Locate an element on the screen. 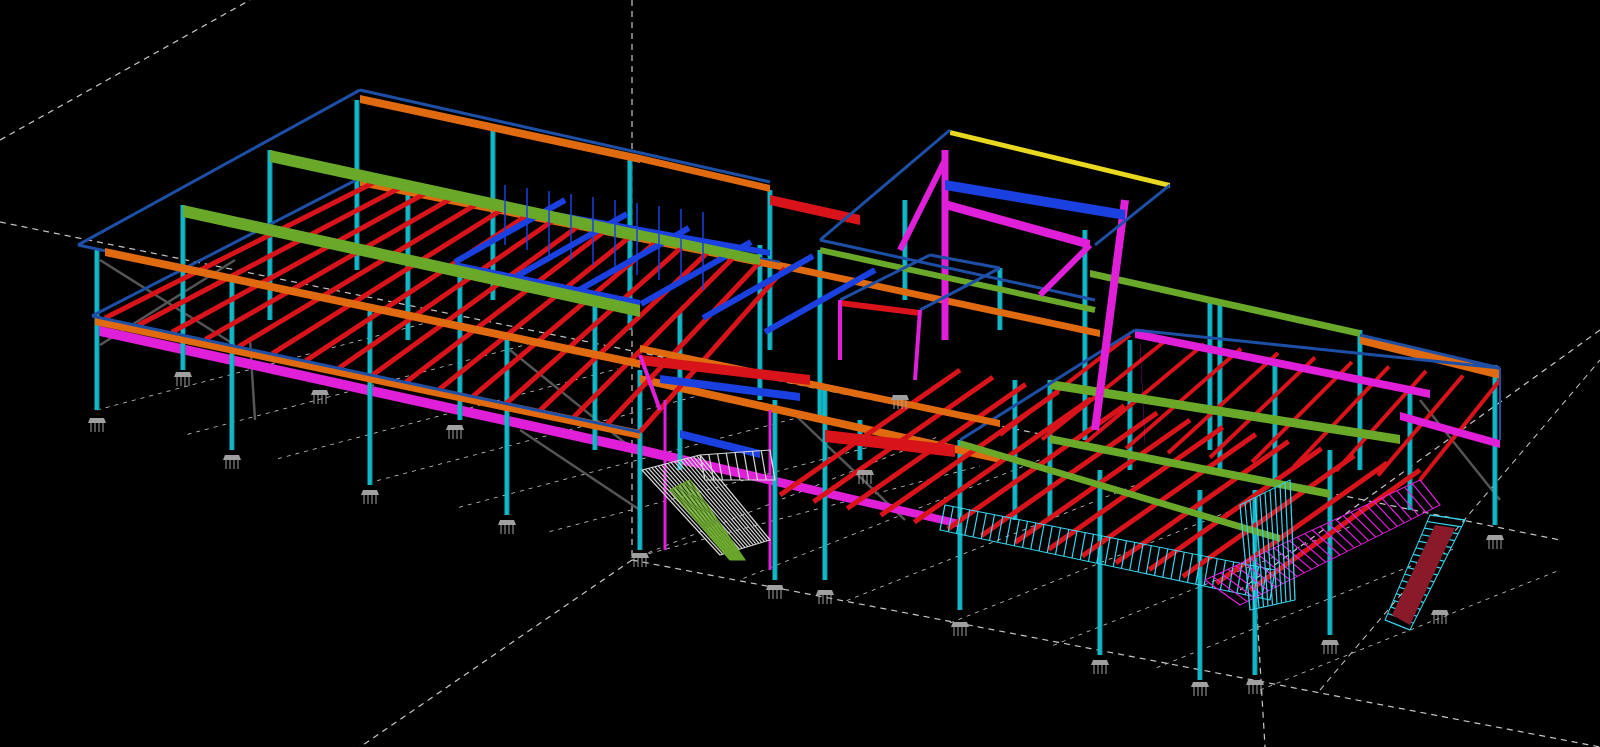  box-beam-red is located at coordinates (880, 308).